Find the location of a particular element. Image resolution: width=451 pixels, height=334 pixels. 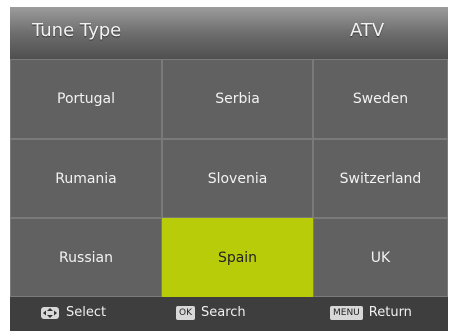

country-switzerland: Switzerland is located at coordinates (380, 178).